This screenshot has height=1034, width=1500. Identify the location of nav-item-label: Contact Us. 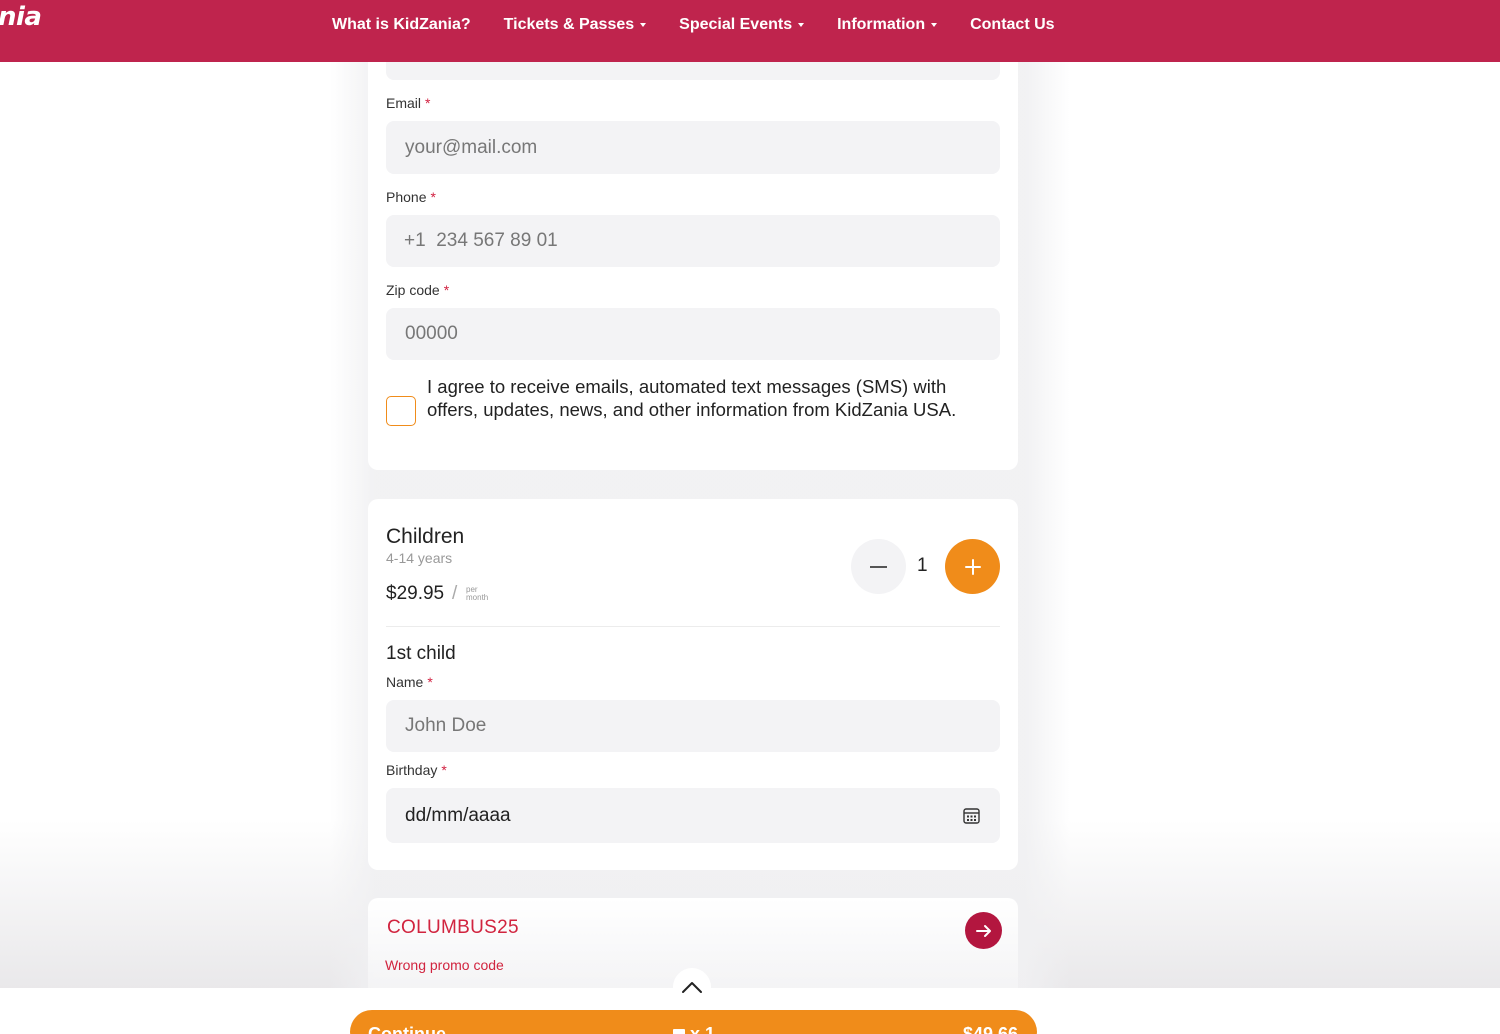
(1012, 24).